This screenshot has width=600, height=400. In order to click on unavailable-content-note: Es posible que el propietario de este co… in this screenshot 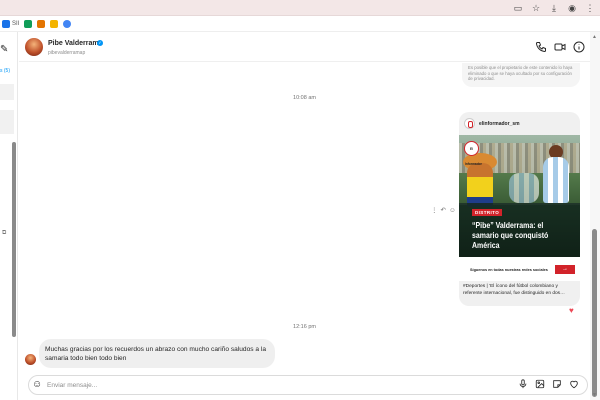, I will do `click(521, 75)`.